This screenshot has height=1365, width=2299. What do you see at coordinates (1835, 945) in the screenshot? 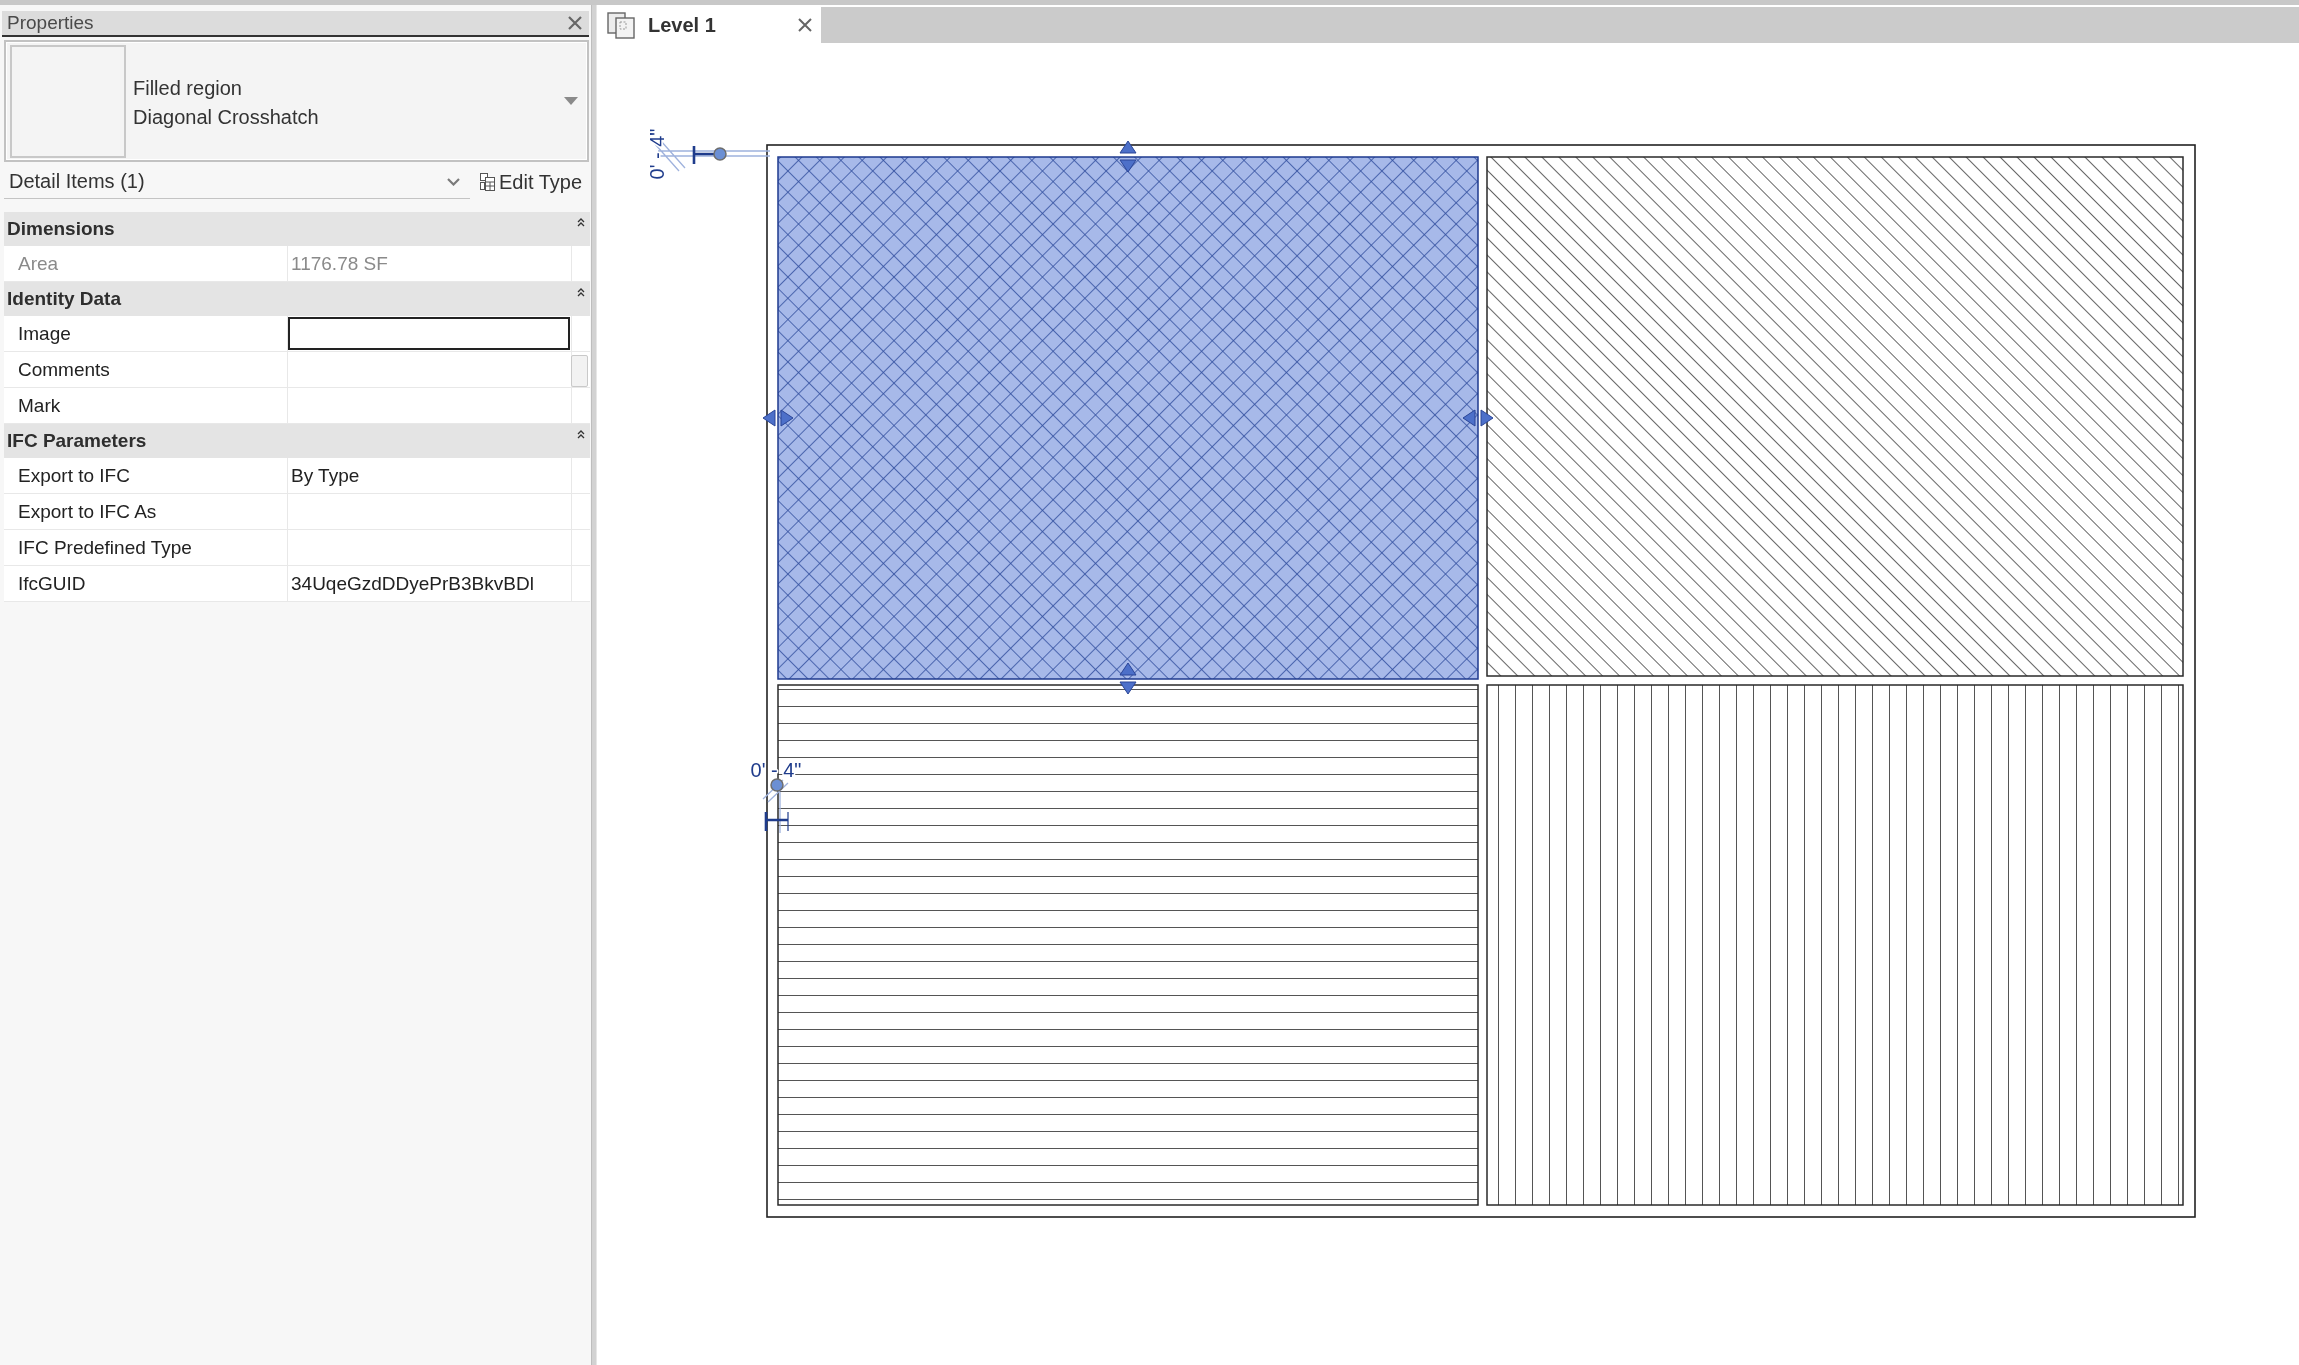
I see `vertical-hatch-region` at bounding box center [1835, 945].